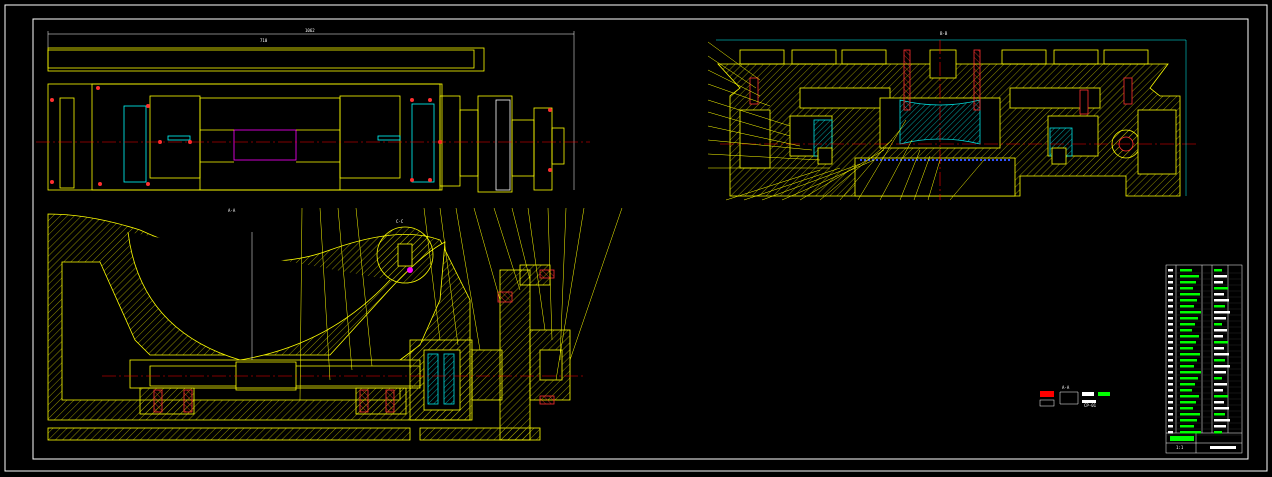  Describe the element at coordinates (1074, 399) in the screenshot. I see `small-detail` at that location.